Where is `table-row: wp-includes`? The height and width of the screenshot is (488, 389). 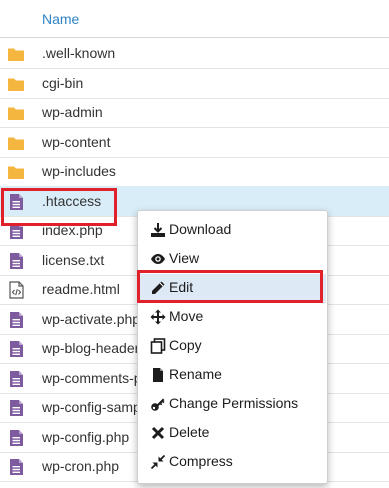 table-row: wp-includes is located at coordinates (194, 171).